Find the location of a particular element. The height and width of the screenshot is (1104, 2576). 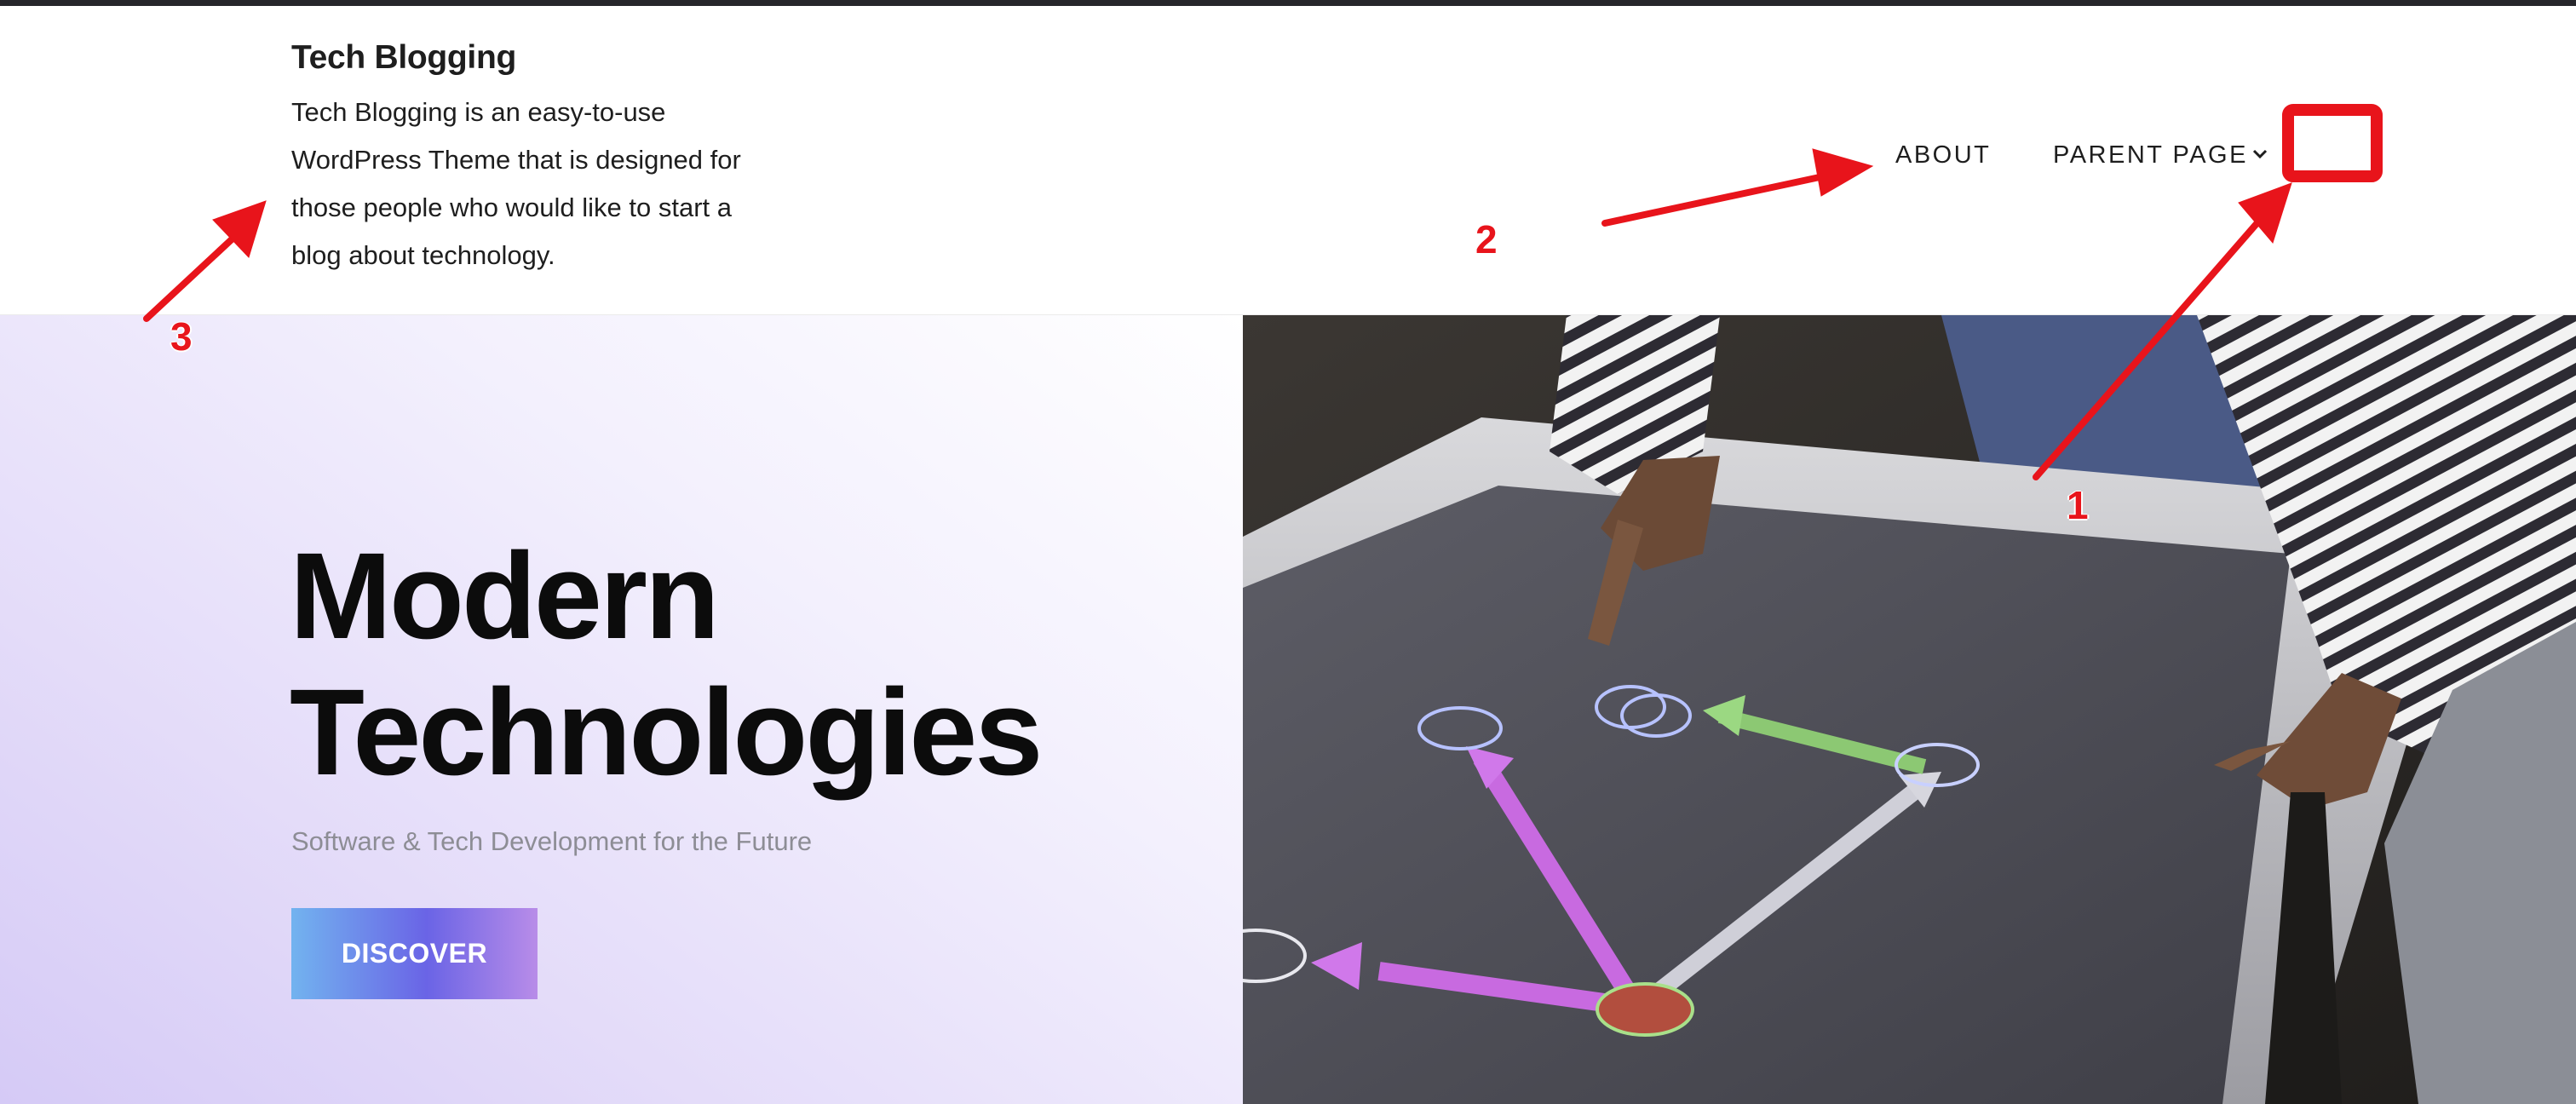

nav-item-about: ABOUT is located at coordinates (1943, 156).